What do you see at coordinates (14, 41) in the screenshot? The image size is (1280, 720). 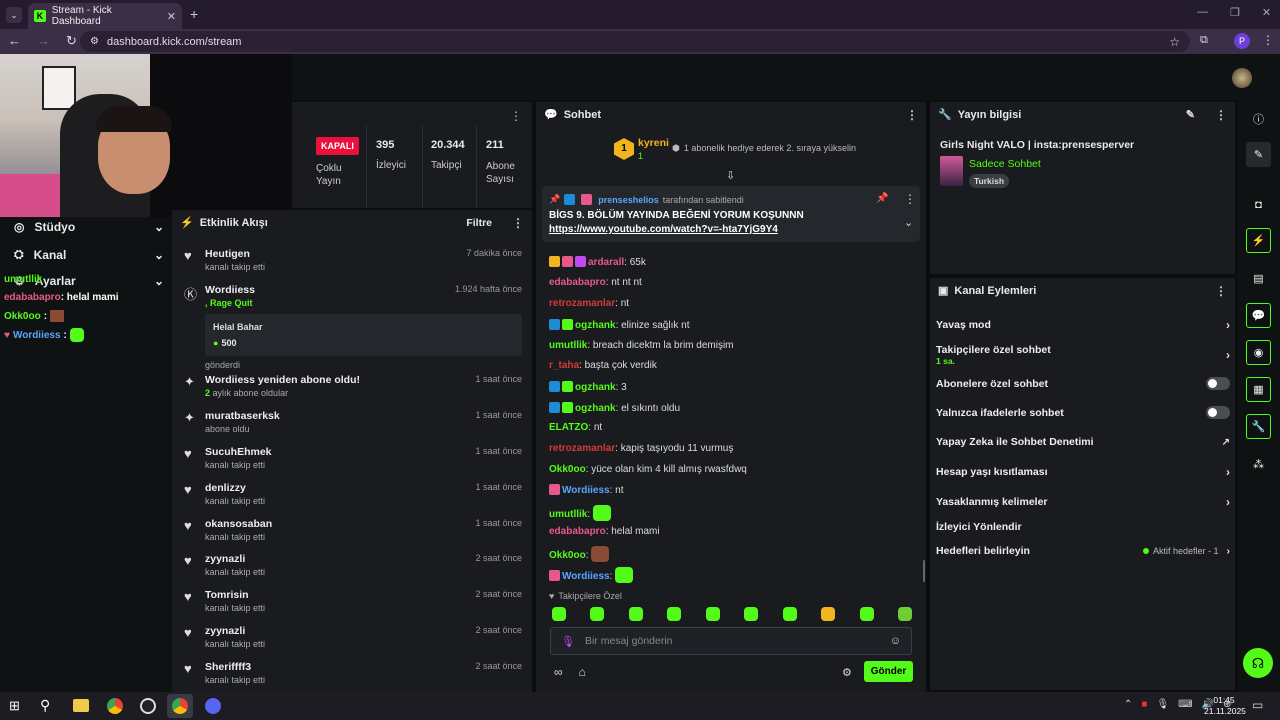 I see `back-icon: ←` at bounding box center [14, 41].